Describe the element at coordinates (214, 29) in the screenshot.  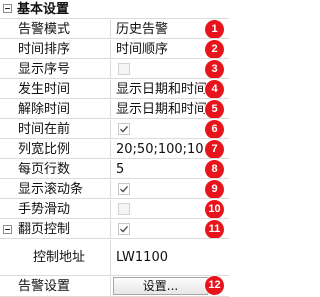
I see `callout-badge: 1` at that location.